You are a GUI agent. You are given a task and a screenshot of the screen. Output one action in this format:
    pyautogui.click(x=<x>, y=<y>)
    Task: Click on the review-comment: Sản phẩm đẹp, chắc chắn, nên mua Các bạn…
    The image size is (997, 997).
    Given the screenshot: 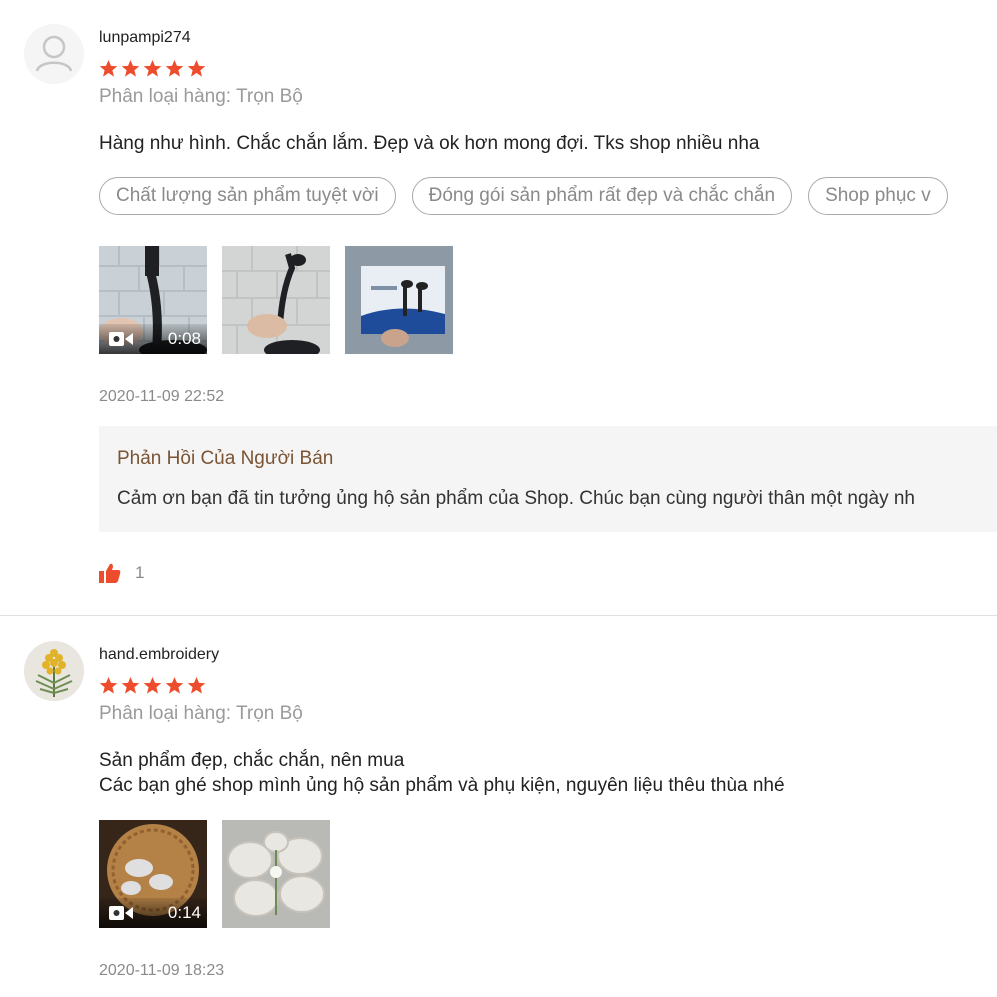 What is the action you would take?
    pyautogui.click(x=442, y=773)
    